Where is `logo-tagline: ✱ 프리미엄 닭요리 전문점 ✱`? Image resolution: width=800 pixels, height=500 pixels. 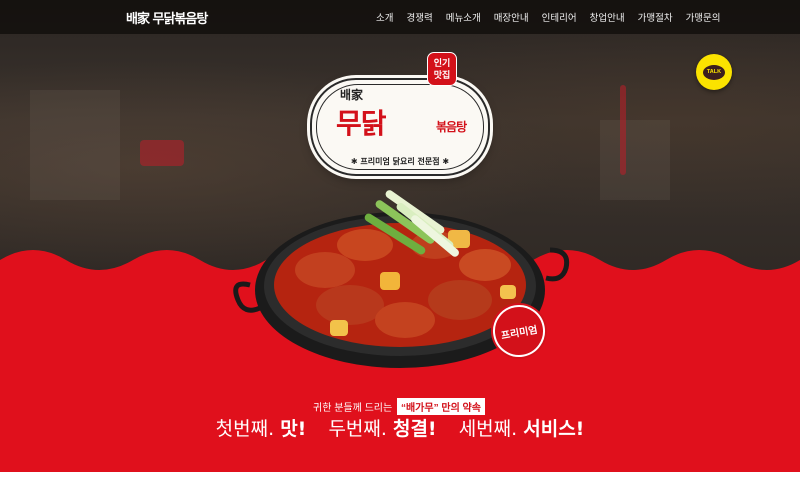
logo-tagline: ✱ 프리미엄 닭요리 전문점 ✱ is located at coordinates (400, 161).